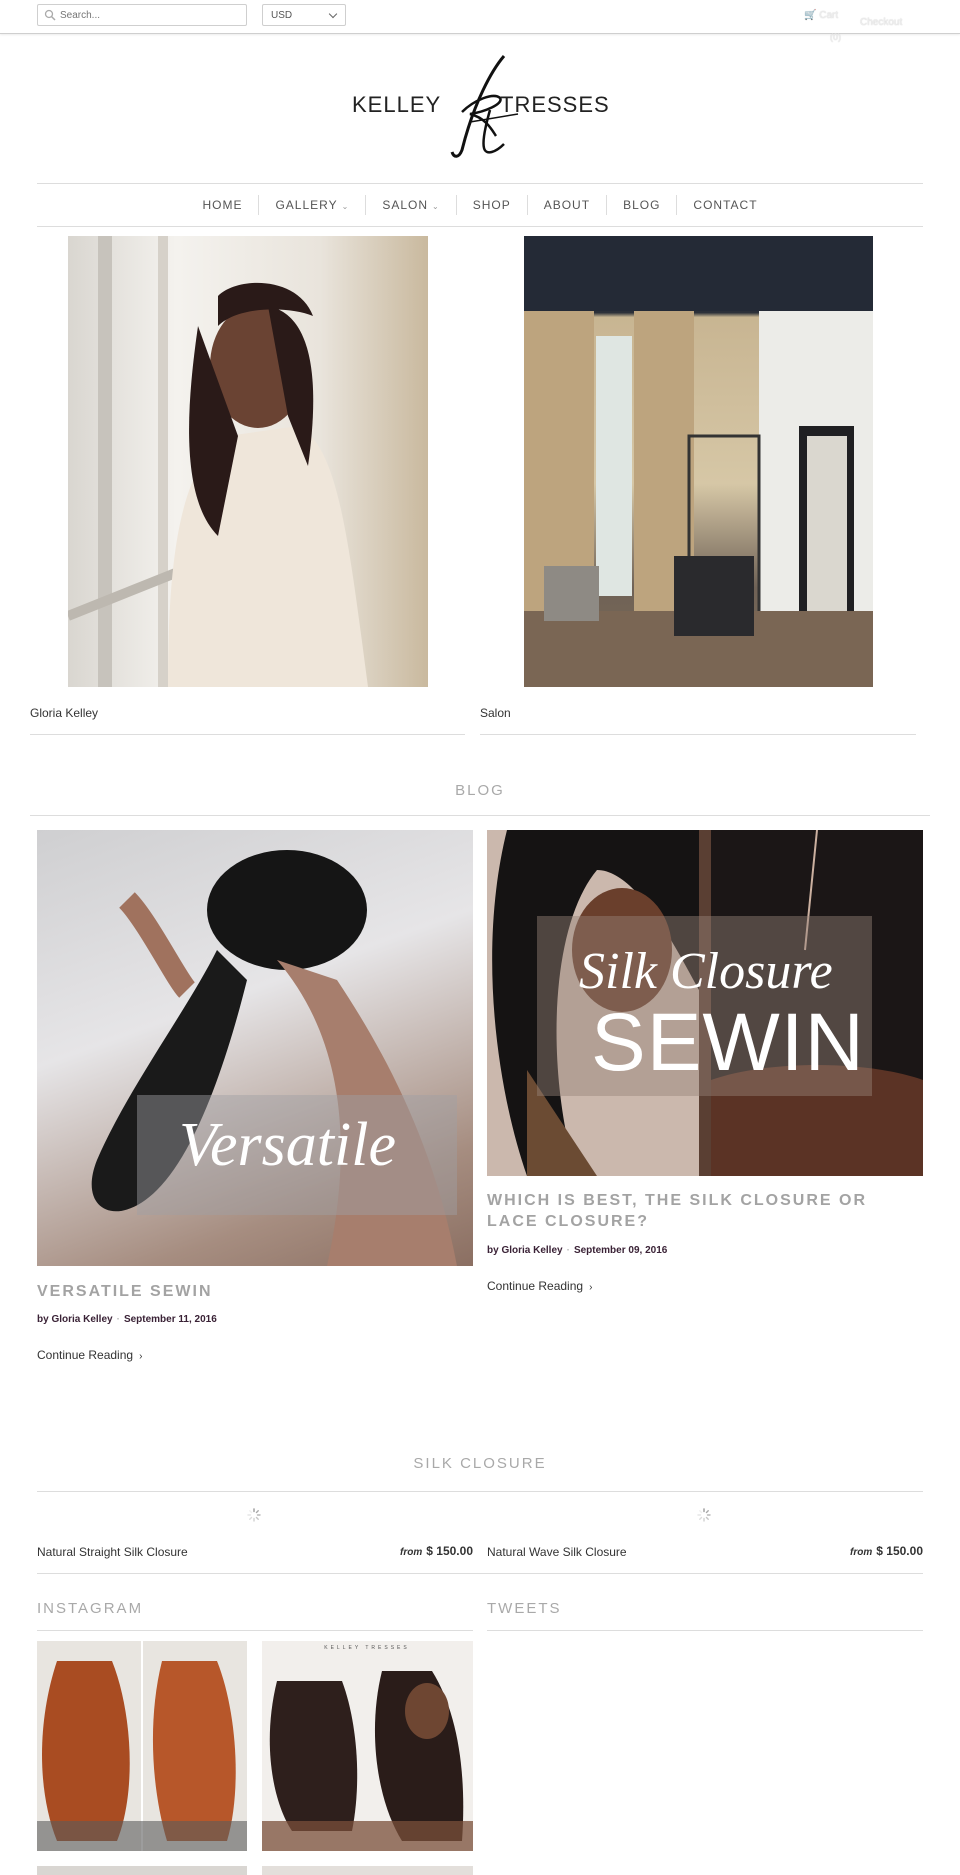  I want to click on logo-text-right: TRESSES, so click(555, 104).